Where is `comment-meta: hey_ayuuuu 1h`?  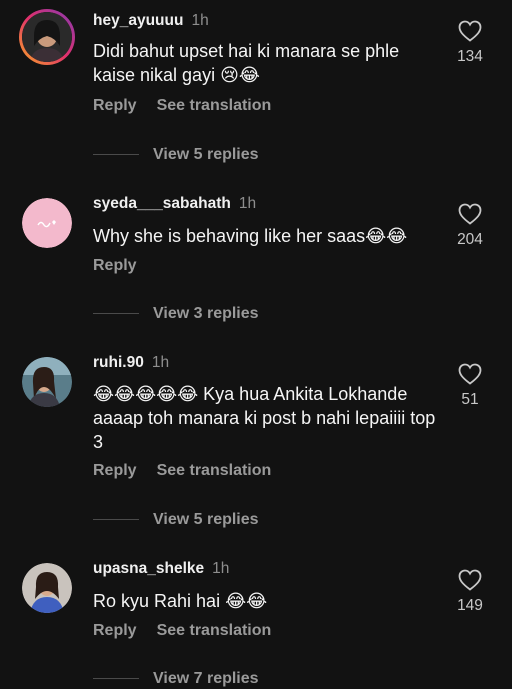
comment-meta: hey_ayuuuu 1h is located at coordinates (151, 21).